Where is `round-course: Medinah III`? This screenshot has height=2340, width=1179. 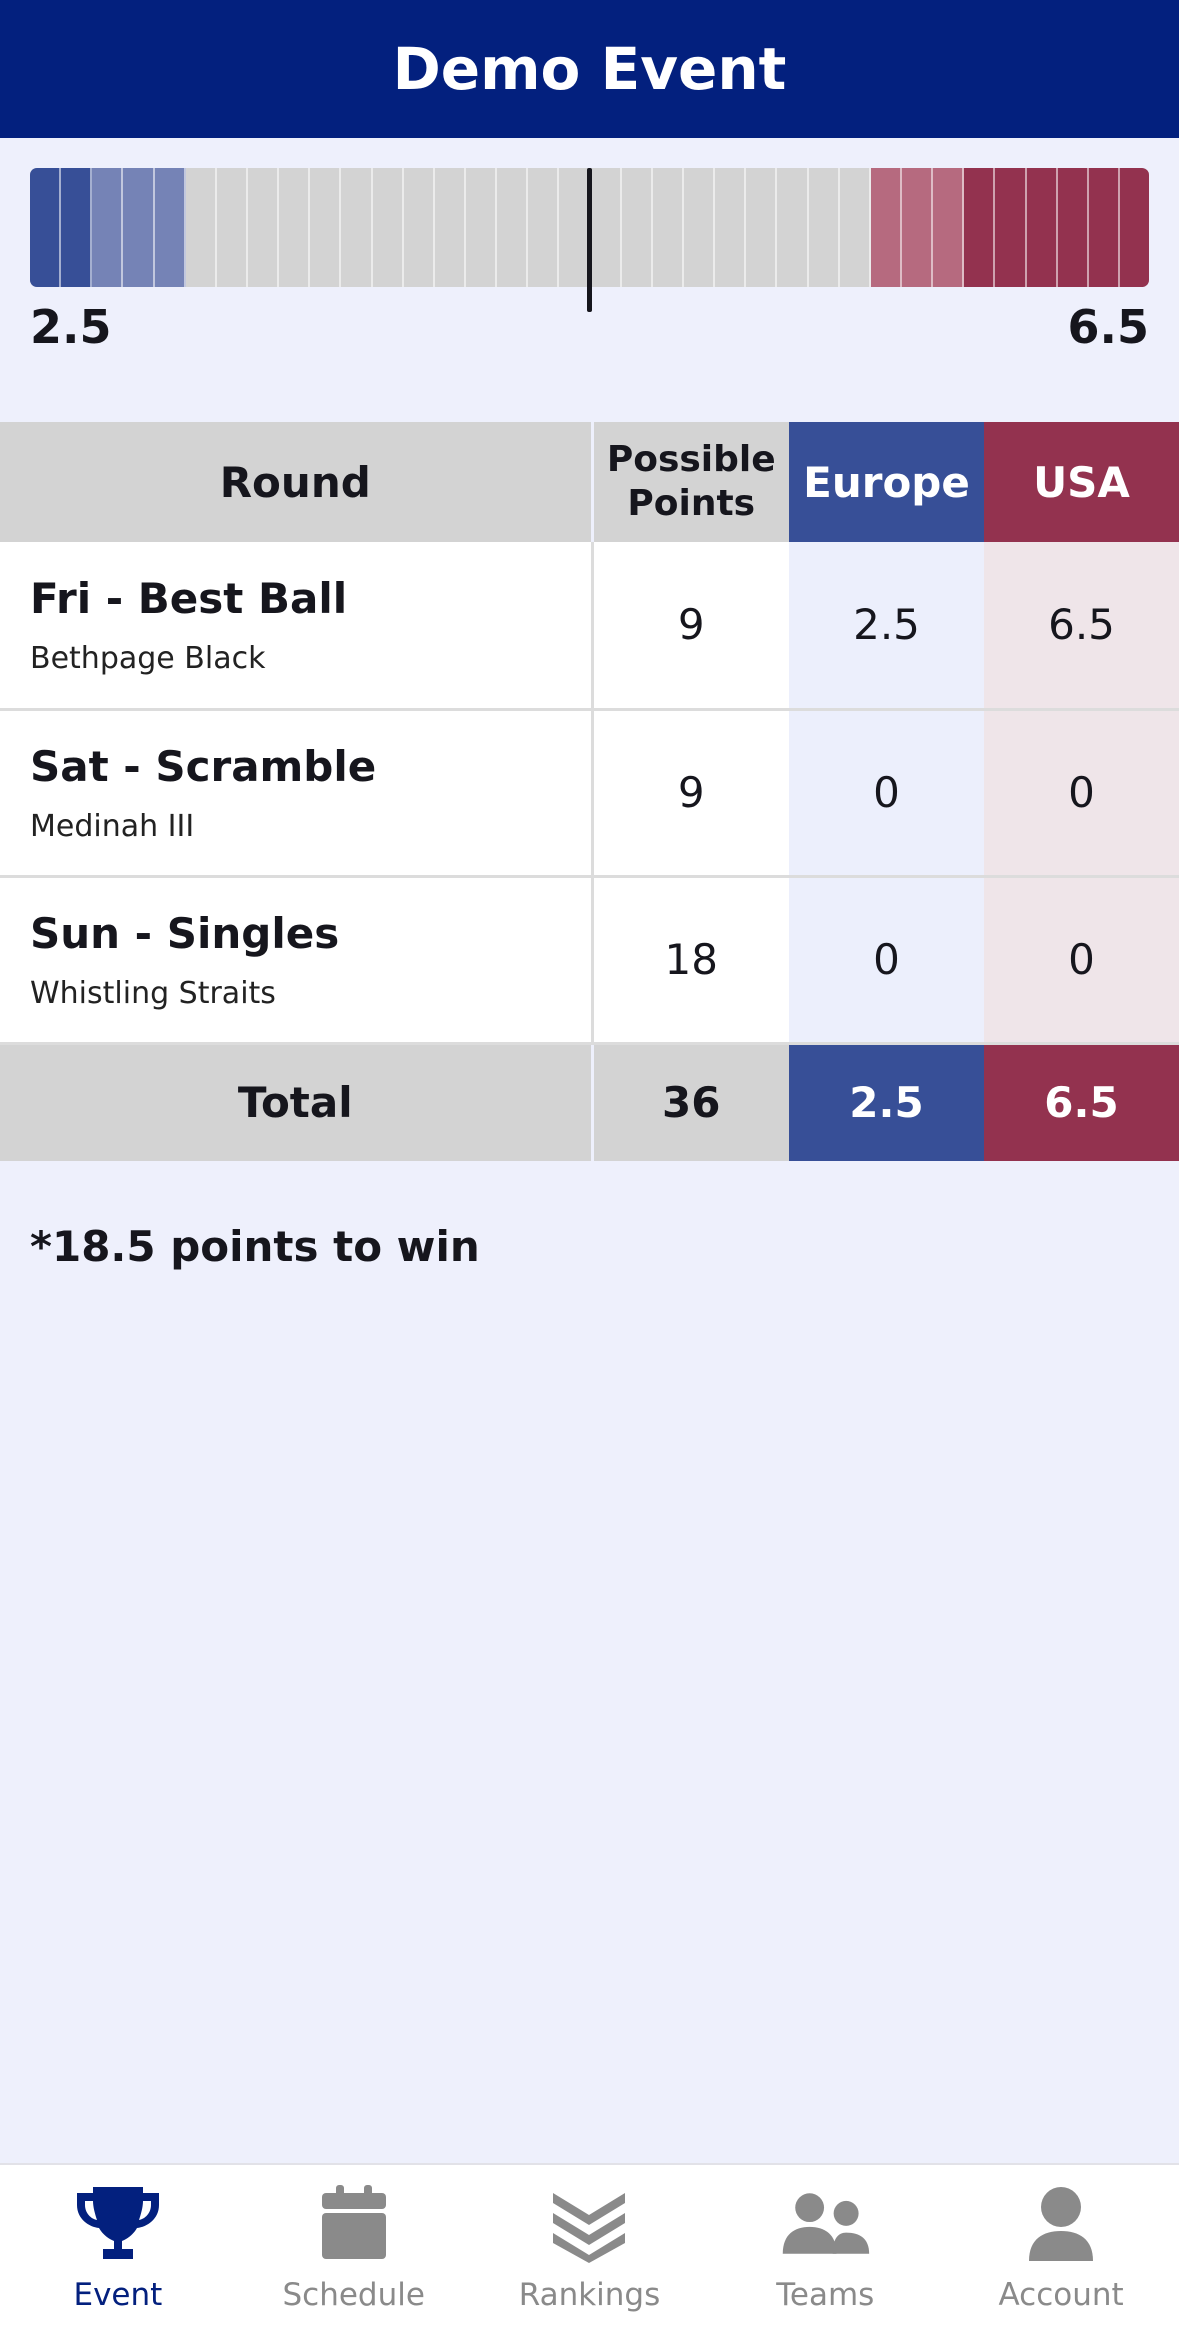 round-course: Medinah III is located at coordinates (112, 826).